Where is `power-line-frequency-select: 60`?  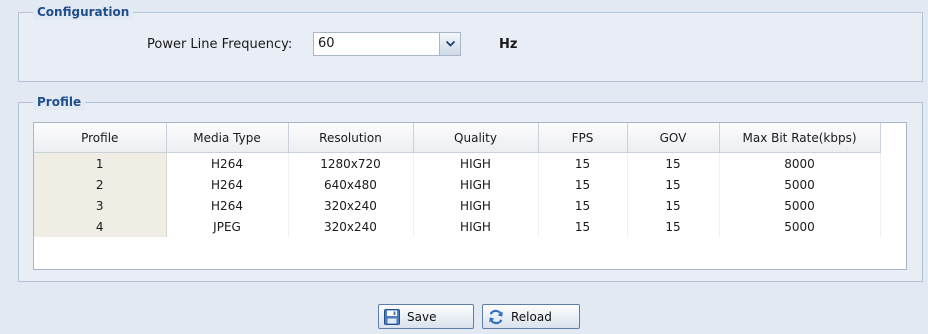 power-line-frequency-select: 60 is located at coordinates (387, 44).